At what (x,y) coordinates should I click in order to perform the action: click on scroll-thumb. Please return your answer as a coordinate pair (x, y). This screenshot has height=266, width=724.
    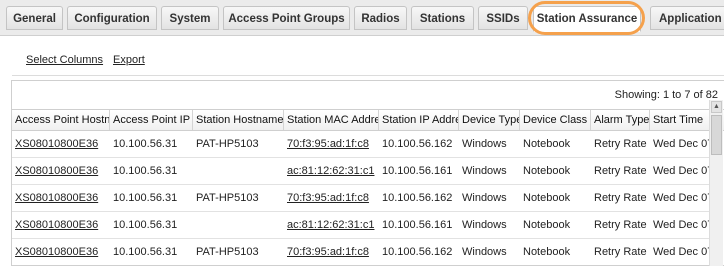
    Looking at the image, I should click on (716, 135).